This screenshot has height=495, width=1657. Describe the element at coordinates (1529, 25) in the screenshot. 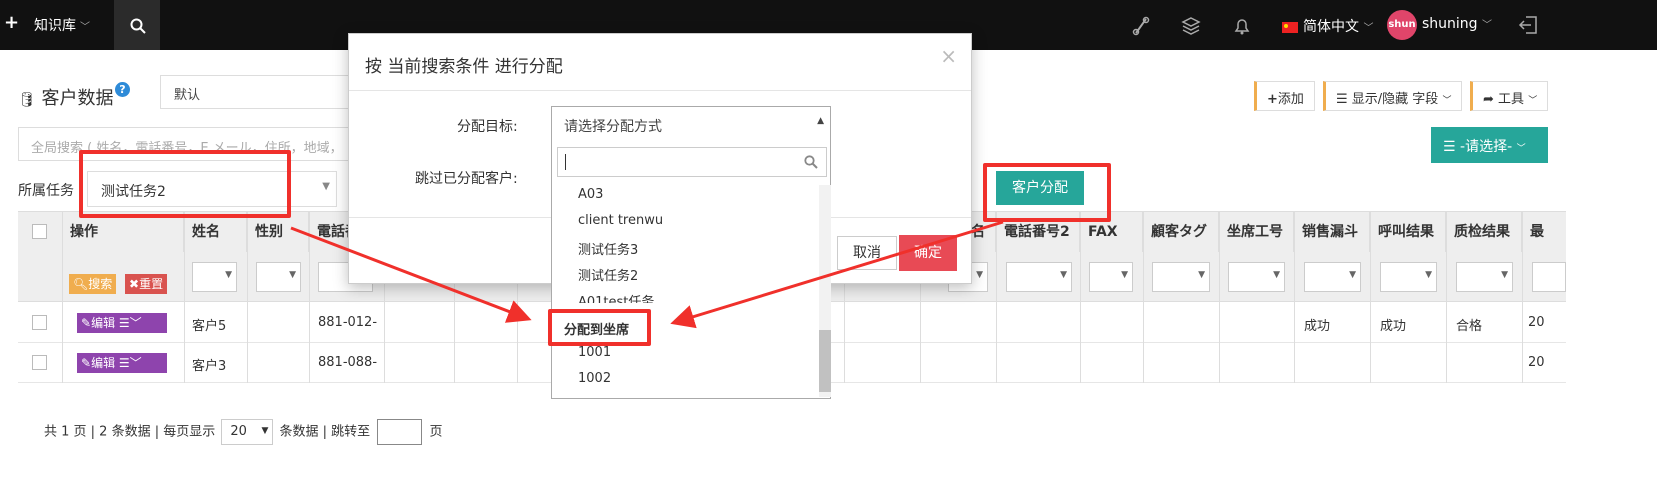

I see `logout-icon` at that location.